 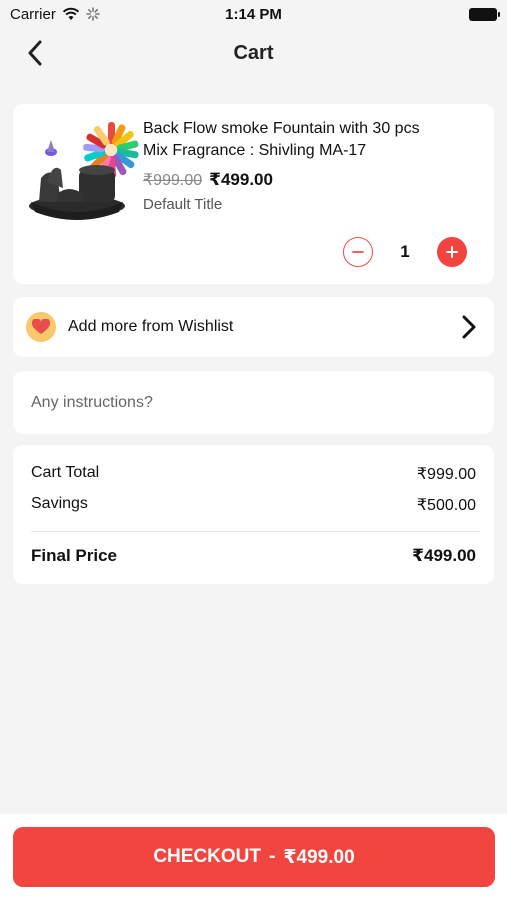 I want to click on price-row: ₹999.00 ₹499.00, so click(x=208, y=180).